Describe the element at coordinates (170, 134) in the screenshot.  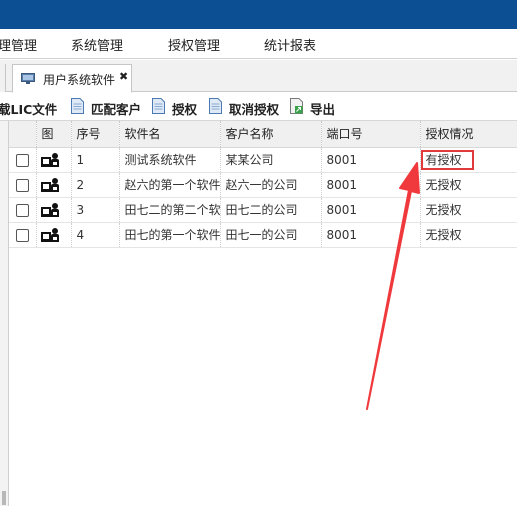
I see `header-software-name: 软件名` at that location.